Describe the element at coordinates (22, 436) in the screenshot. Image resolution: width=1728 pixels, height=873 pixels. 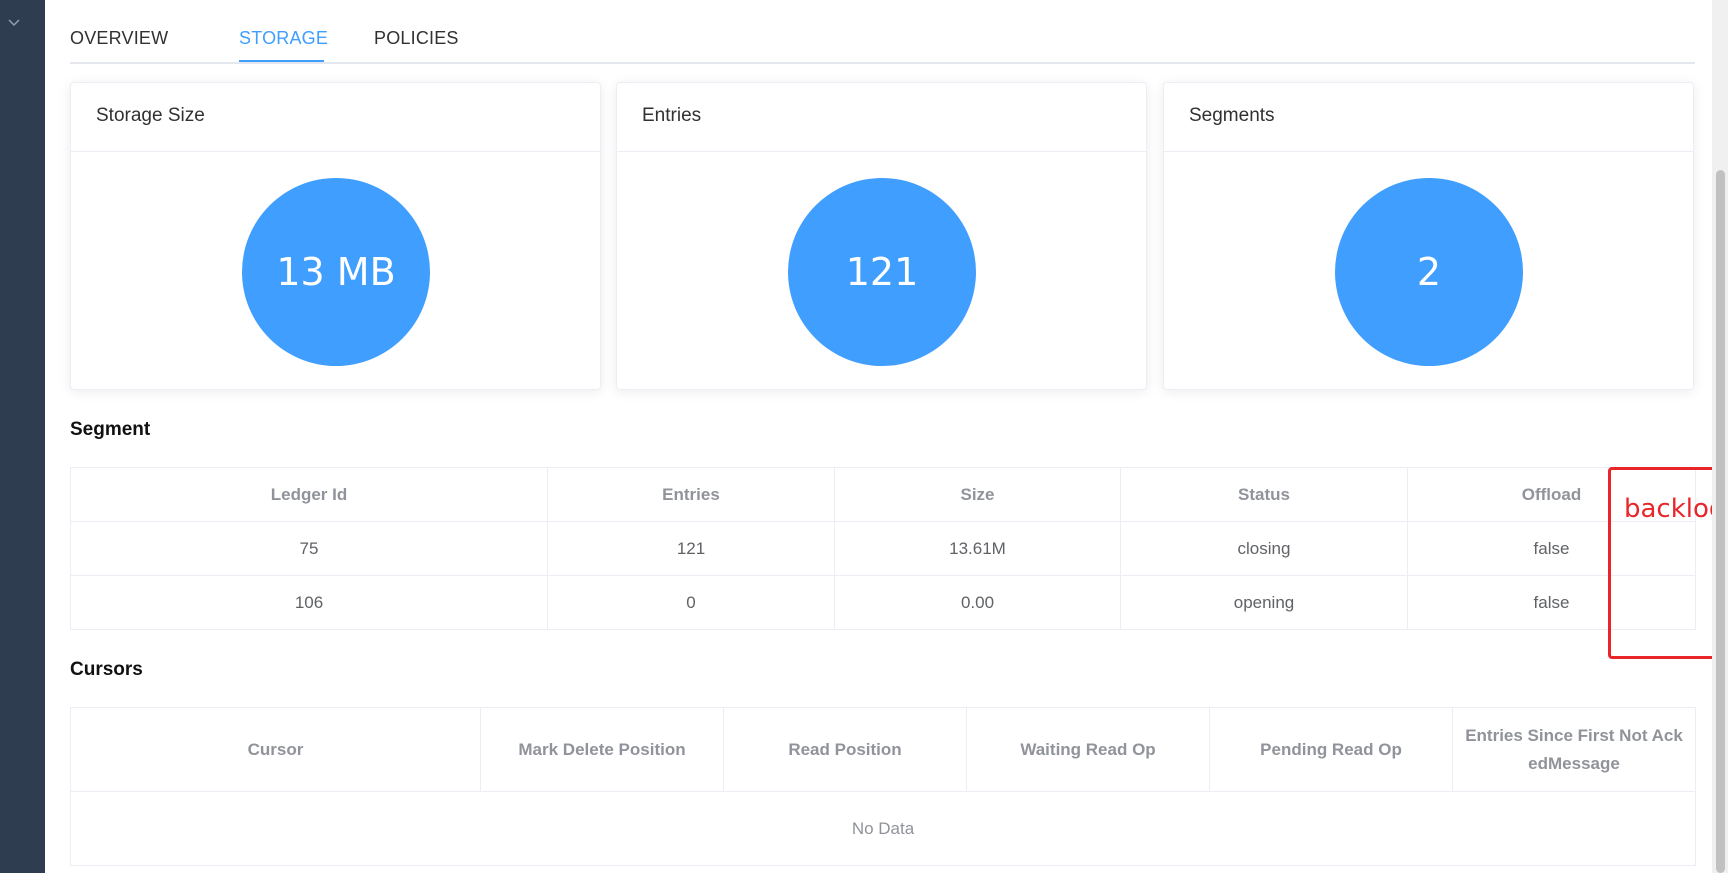
I see `sidebar` at that location.